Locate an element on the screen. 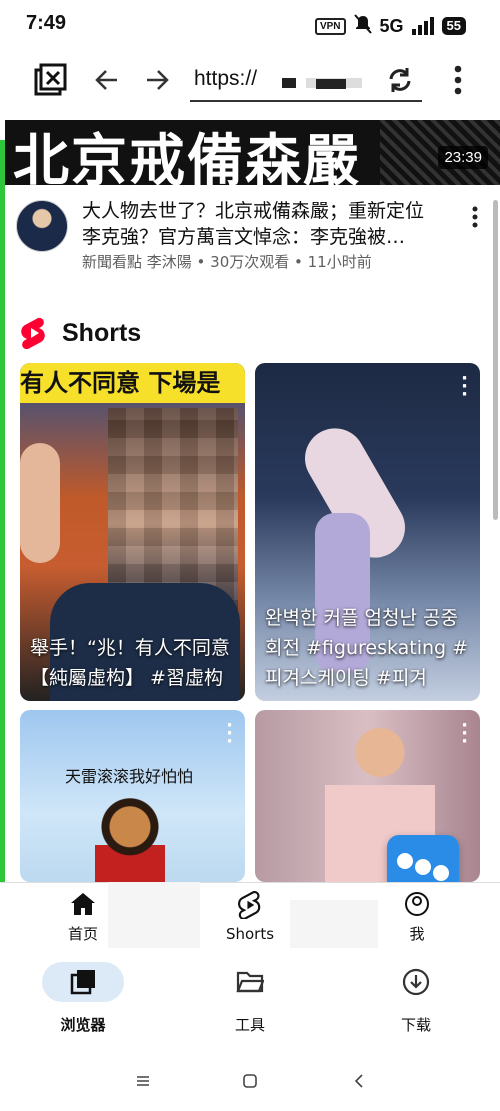 Image resolution: width=500 pixels, height=1111 pixels. nav-me: 我 is located at coordinates (417, 917).